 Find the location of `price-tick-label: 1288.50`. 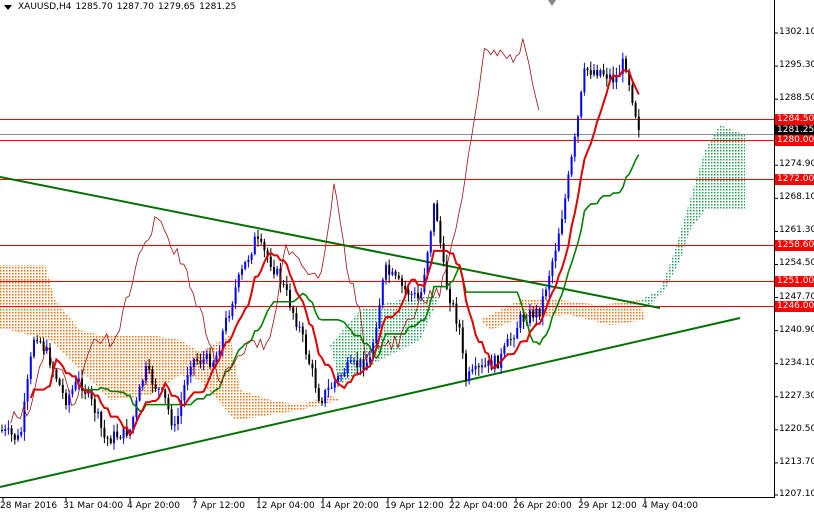

price-tick-label: 1288.50 is located at coordinates (796, 98).